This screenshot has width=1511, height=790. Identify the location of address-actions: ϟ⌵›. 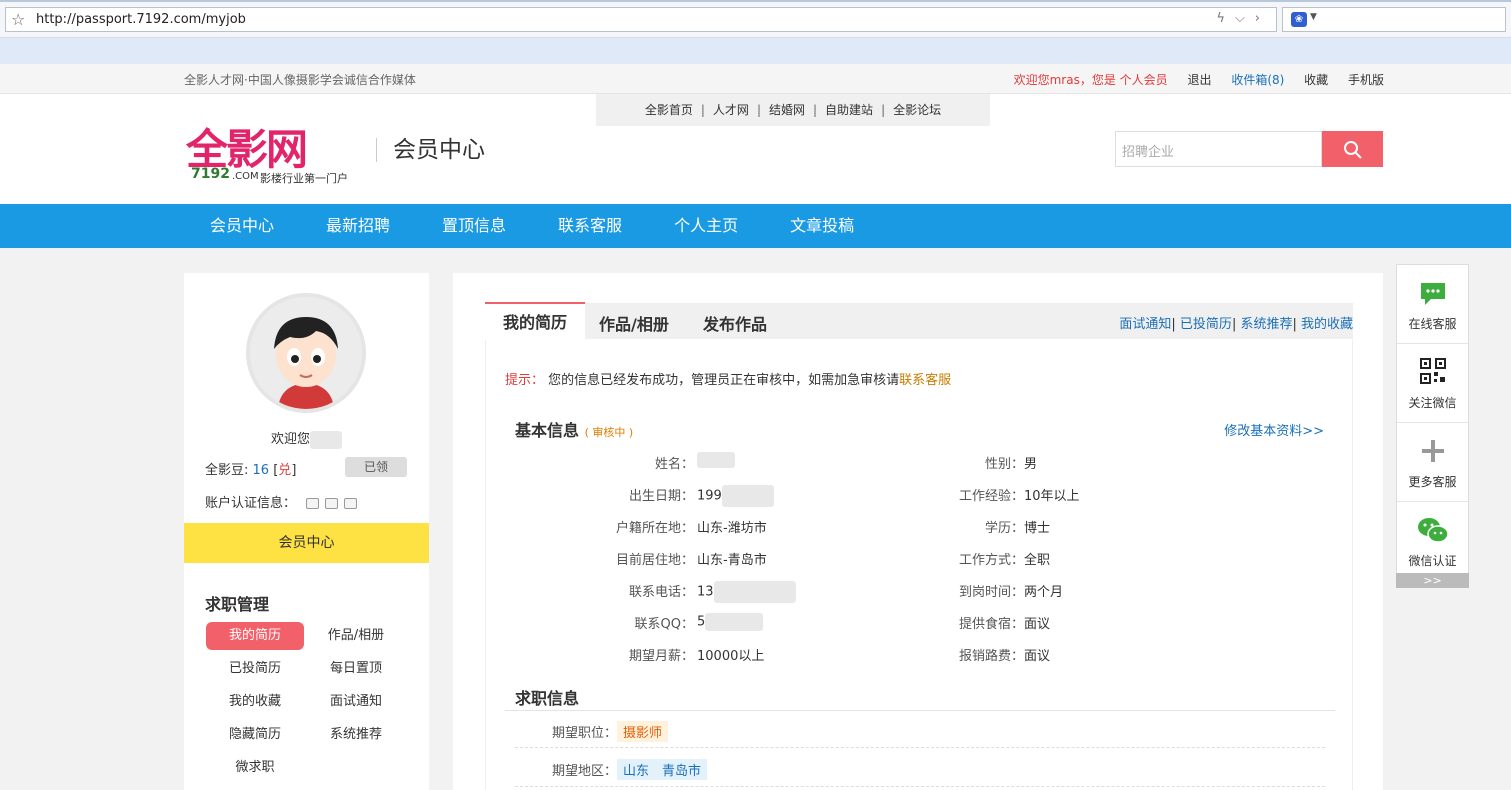
(1243, 18).